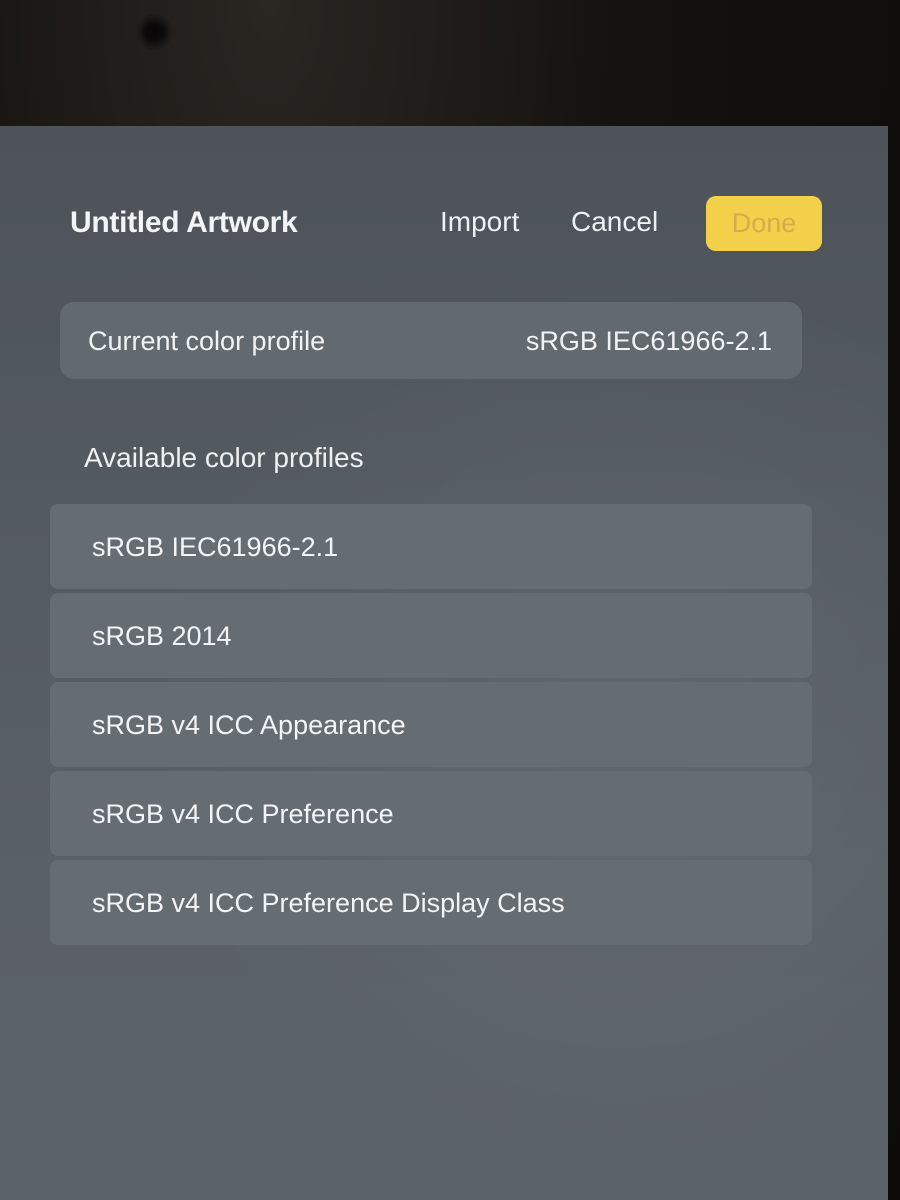 The image size is (900, 1200). I want to click on current-profile-label: Current color profile, so click(207, 341).